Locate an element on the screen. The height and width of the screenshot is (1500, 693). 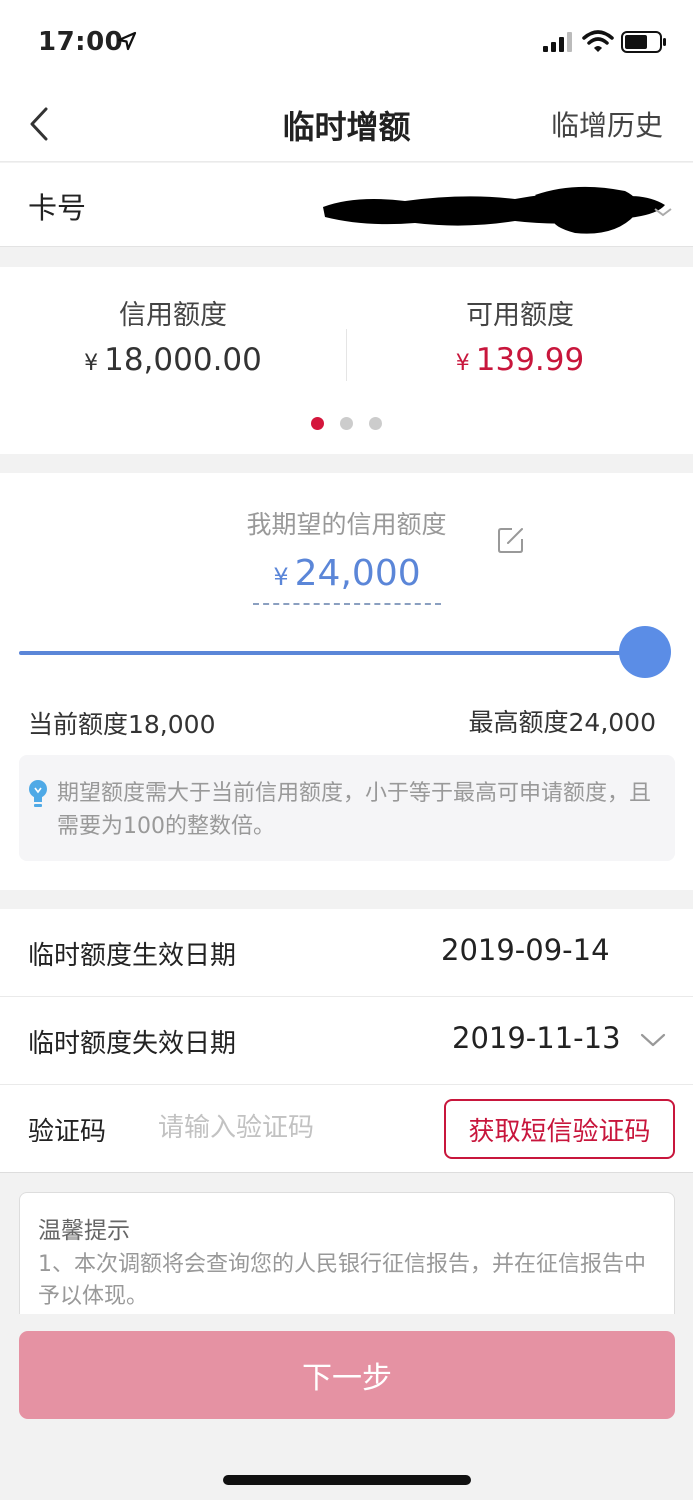
credit-limits-panel: 信用额度 ¥18,000.00 可用额度 ¥139.99 is located at coordinates (346, 360).